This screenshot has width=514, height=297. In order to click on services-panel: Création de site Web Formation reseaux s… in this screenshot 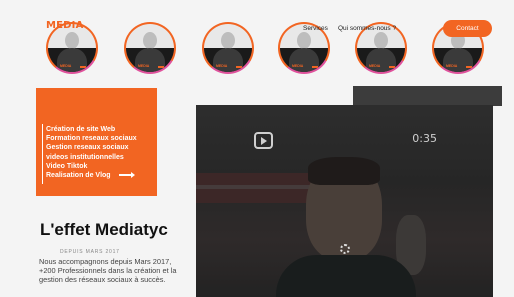, I will do `click(96, 142)`.